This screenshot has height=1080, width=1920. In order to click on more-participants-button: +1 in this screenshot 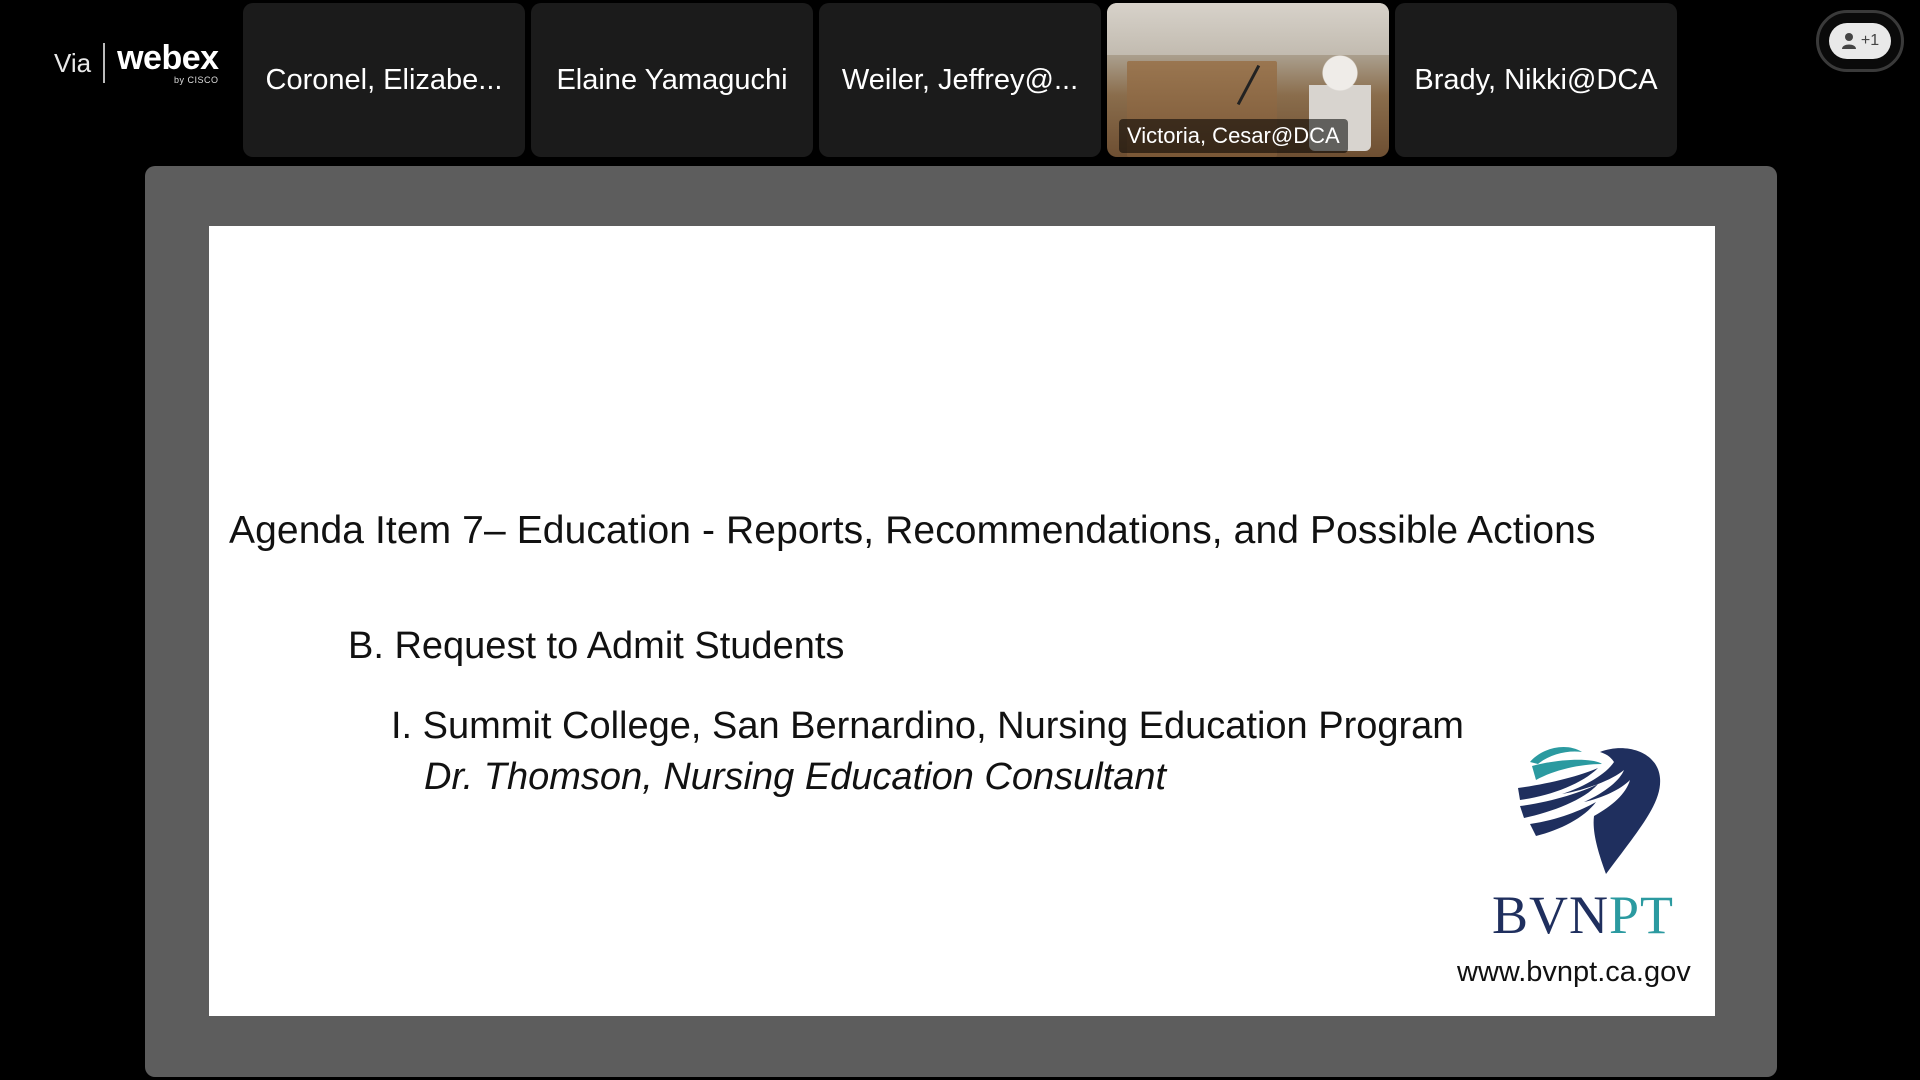, I will do `click(1860, 41)`.